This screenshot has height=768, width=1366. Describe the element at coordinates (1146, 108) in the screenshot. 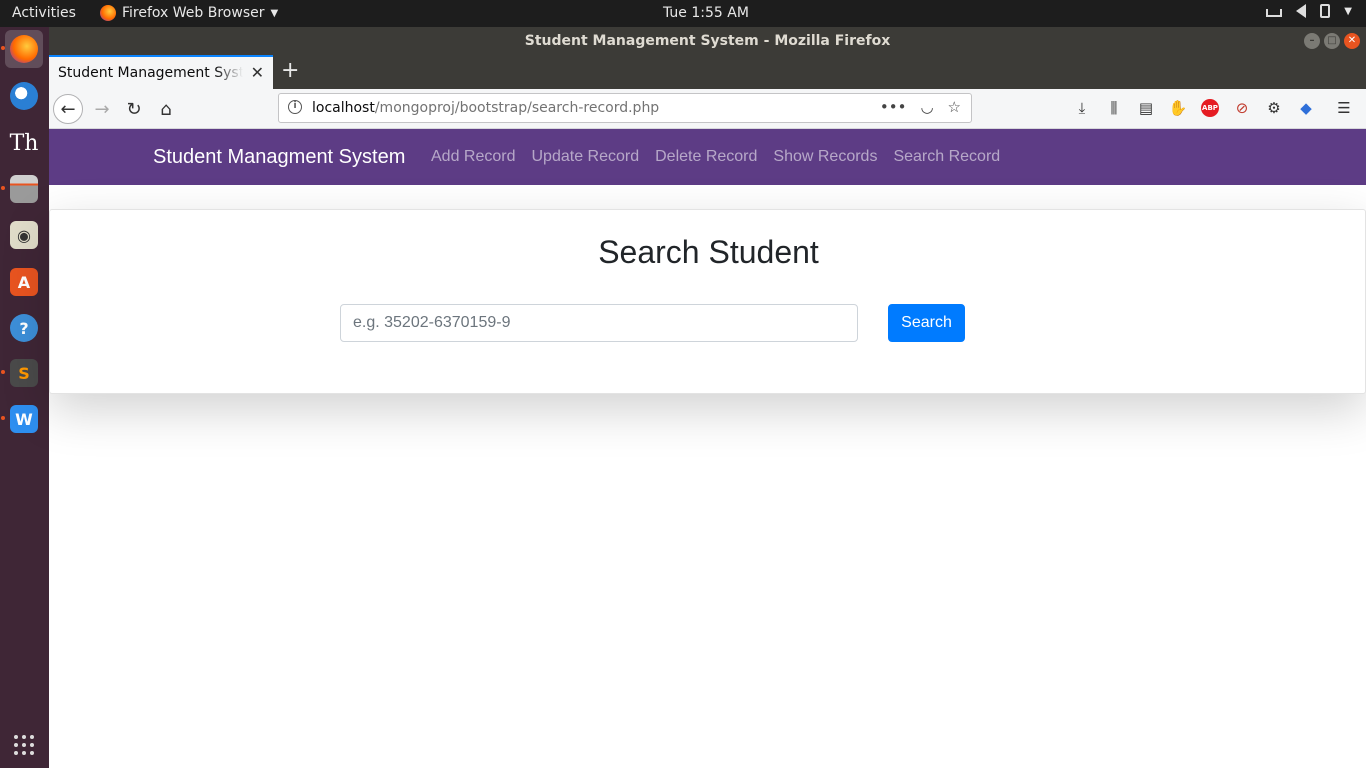

I see `sidebar-icon: ▤` at that location.